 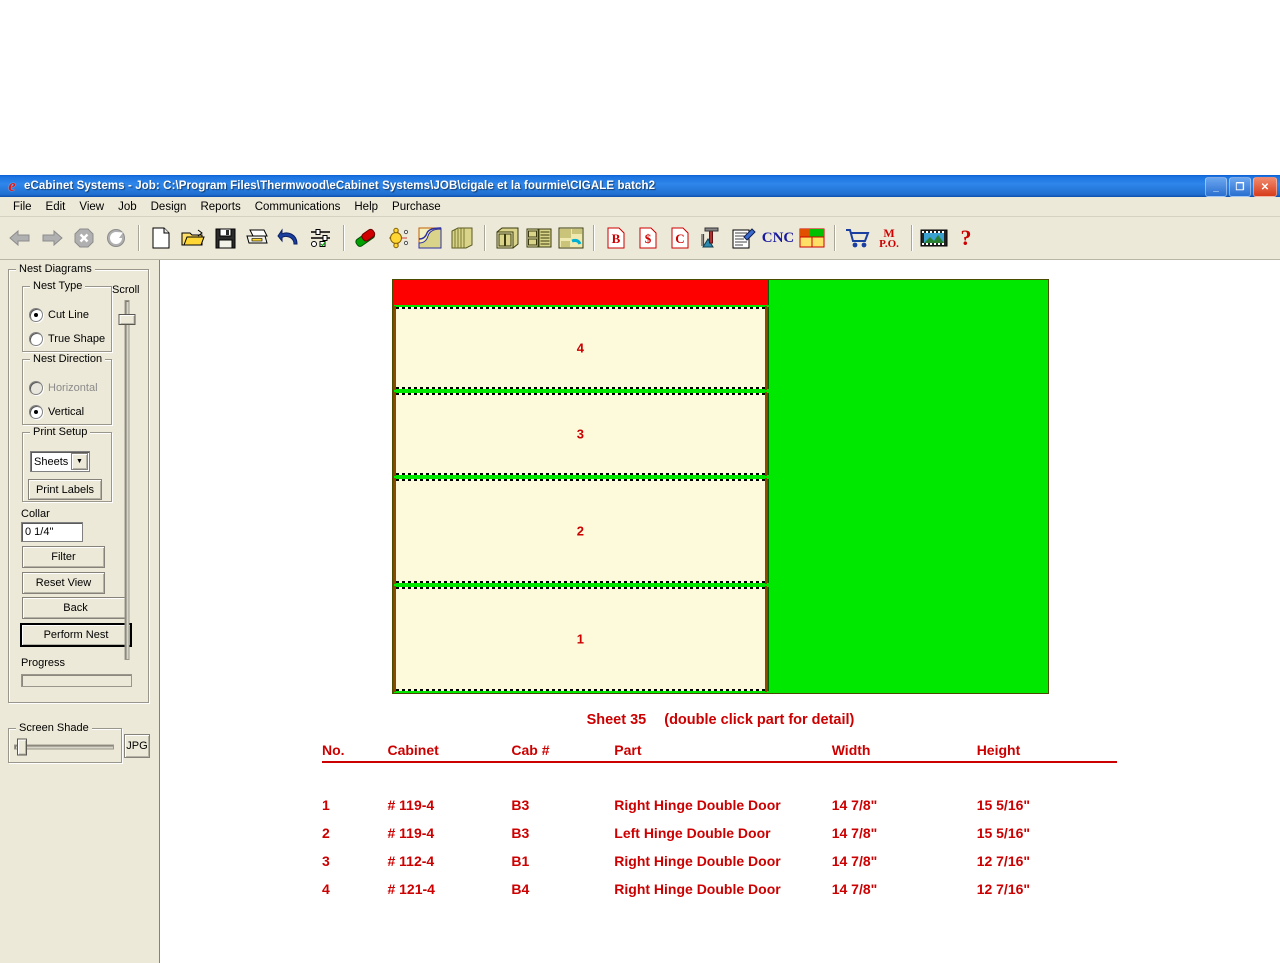 I want to click on cell-cabinet: # 121-4, so click(x=411, y=889).